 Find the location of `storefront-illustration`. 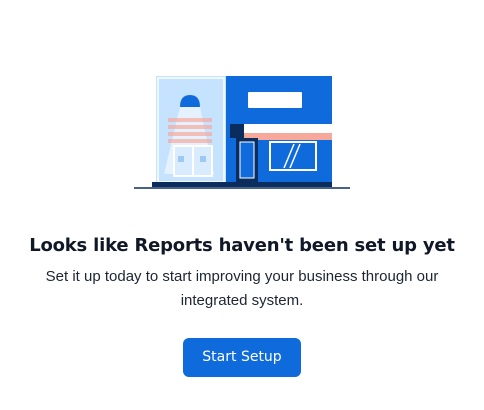

storefront-illustration is located at coordinates (242, 132).